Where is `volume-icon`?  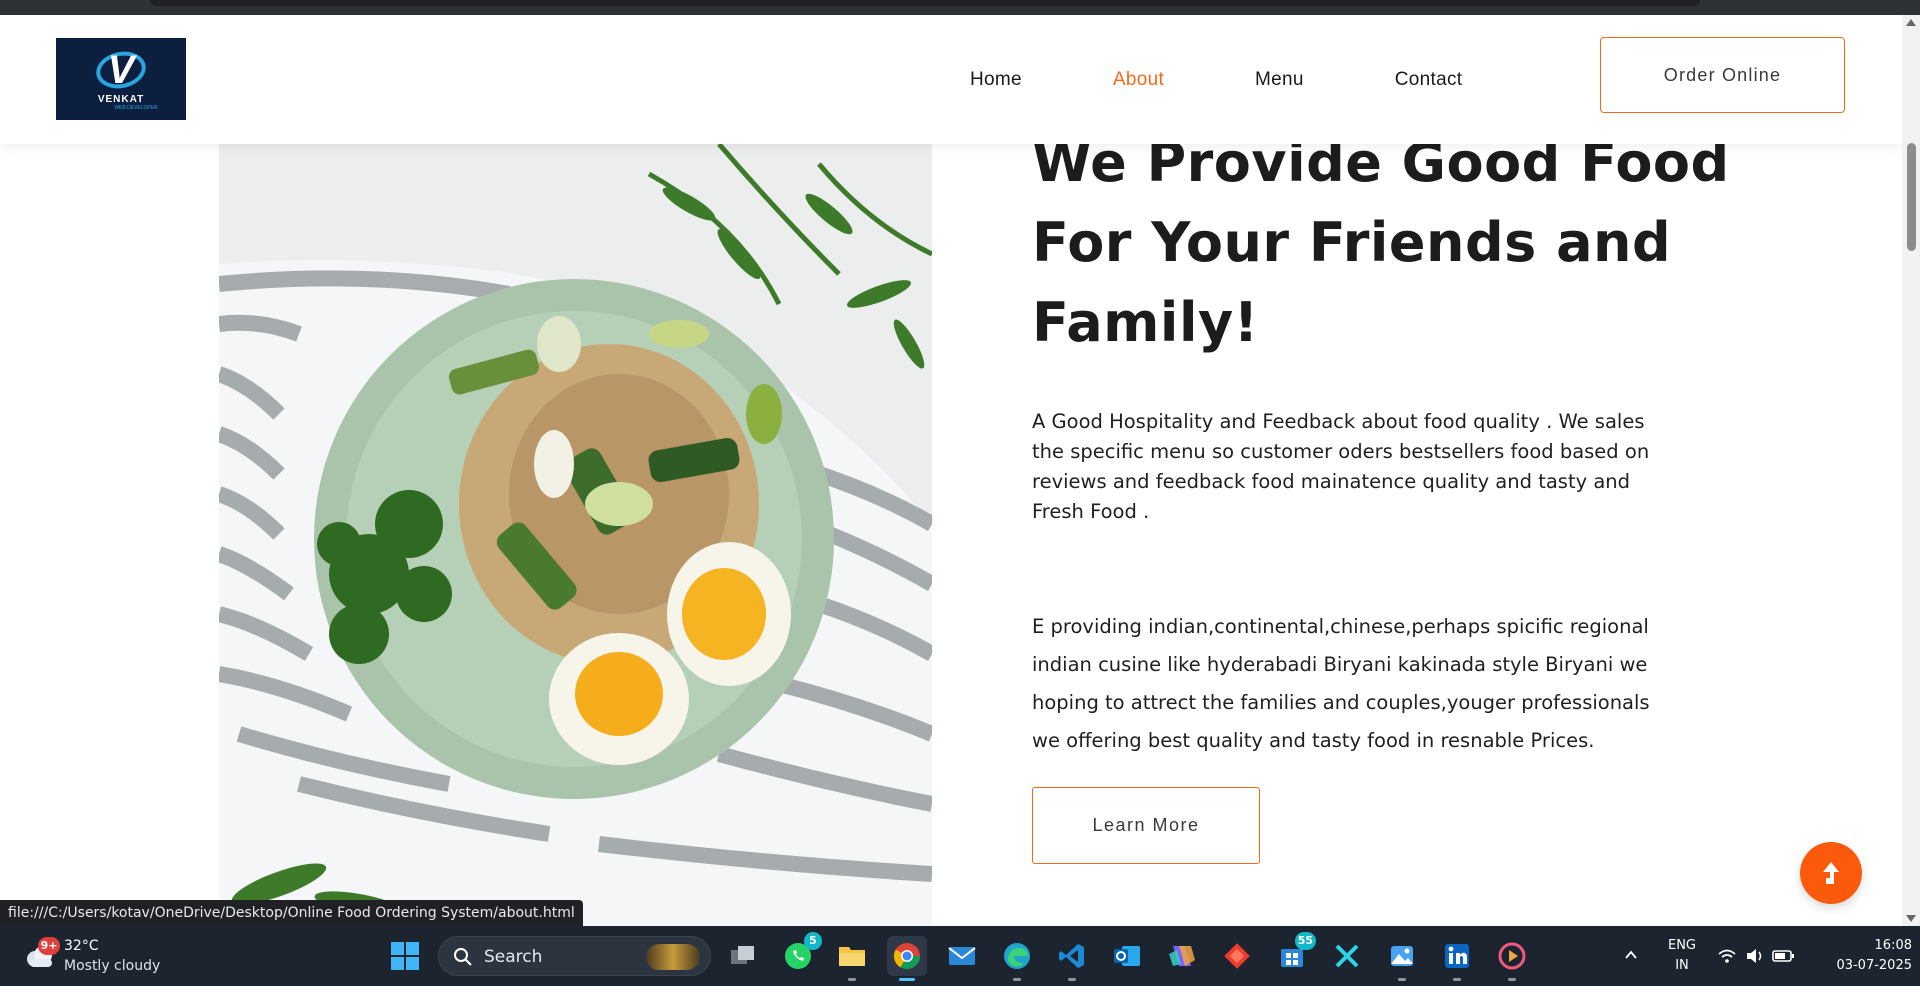 volume-icon is located at coordinates (1754, 956).